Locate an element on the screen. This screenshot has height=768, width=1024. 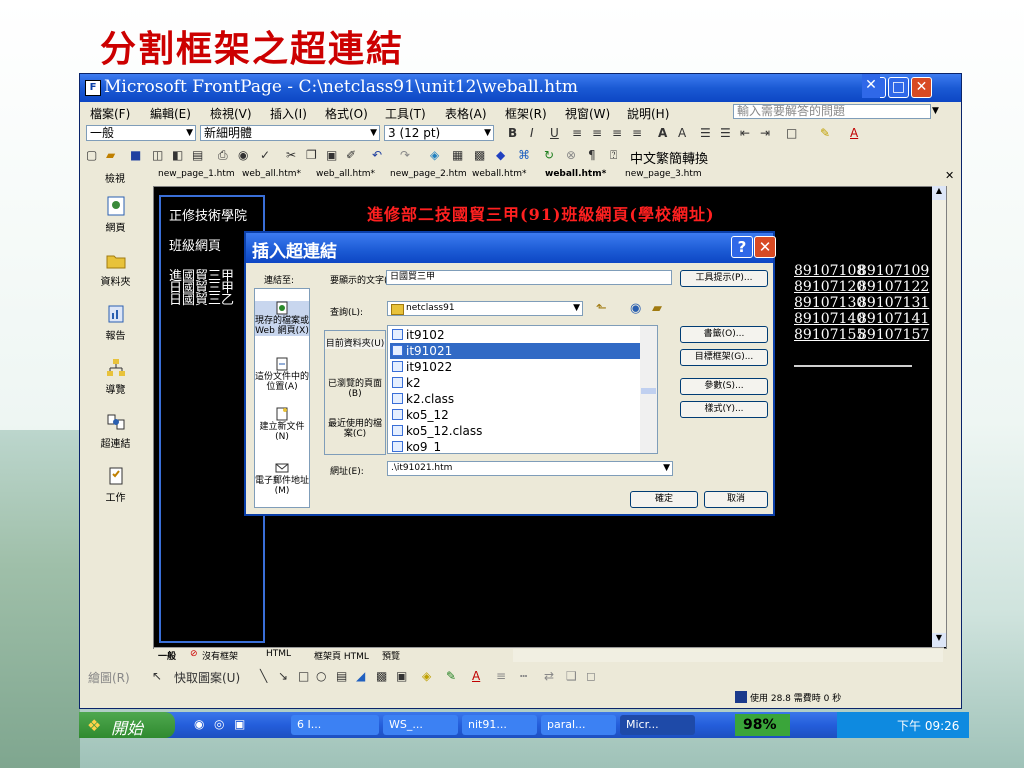
draw-menu: 繪圖(R) is located at coordinates (109, 677).